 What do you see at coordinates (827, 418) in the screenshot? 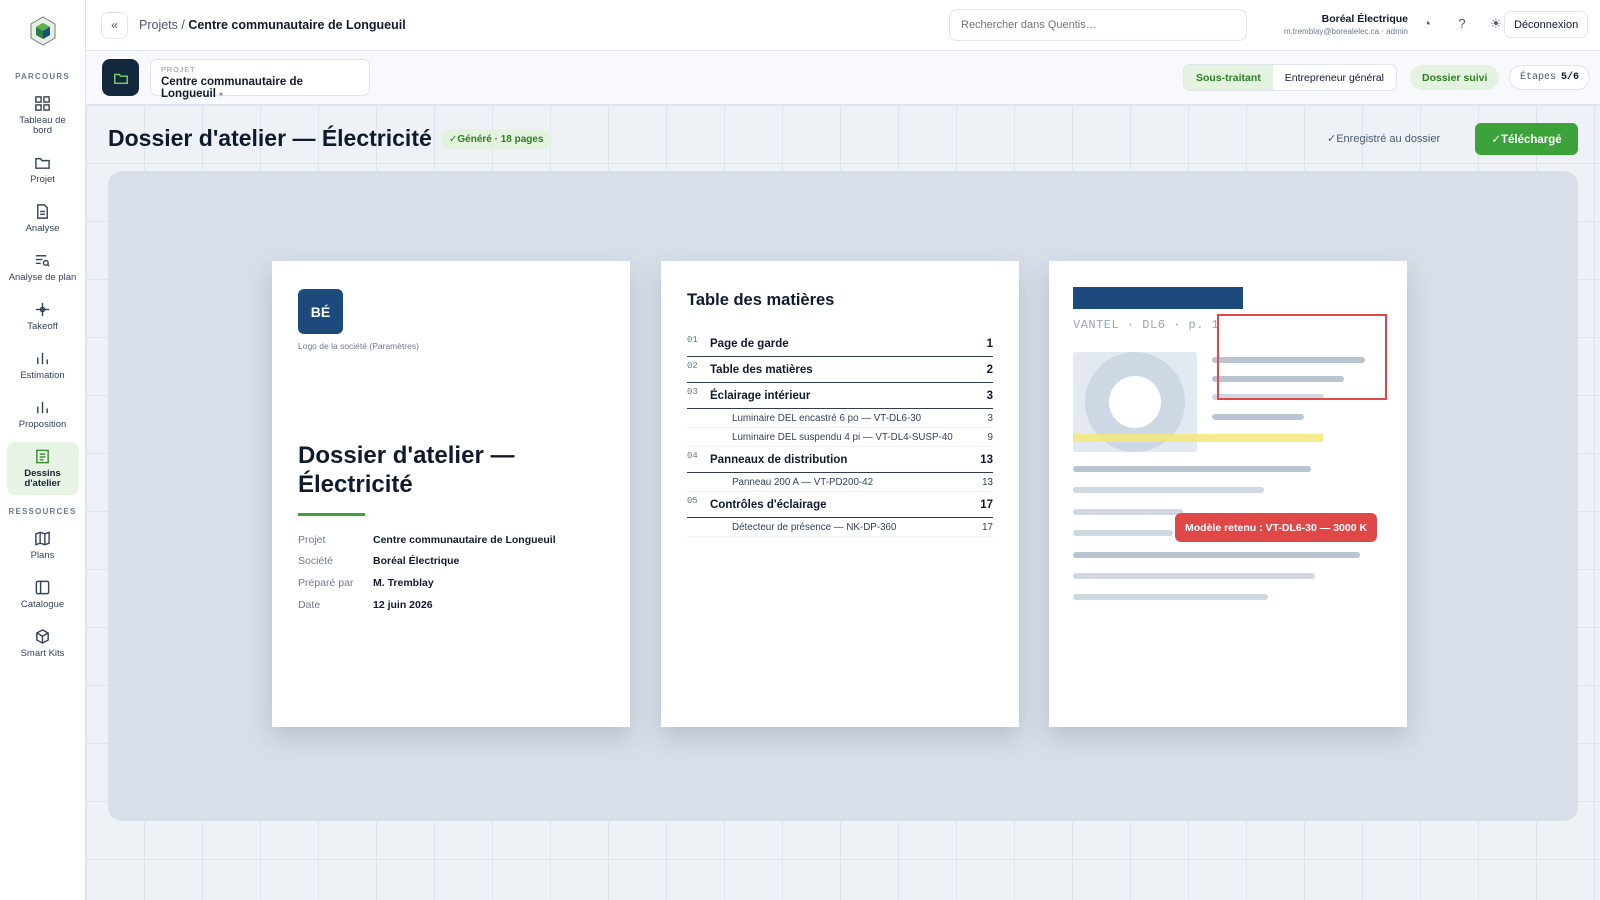
I see `toc-subsection-label: Luminaire DEL encastré 6 po — VT-DL6-30` at bounding box center [827, 418].